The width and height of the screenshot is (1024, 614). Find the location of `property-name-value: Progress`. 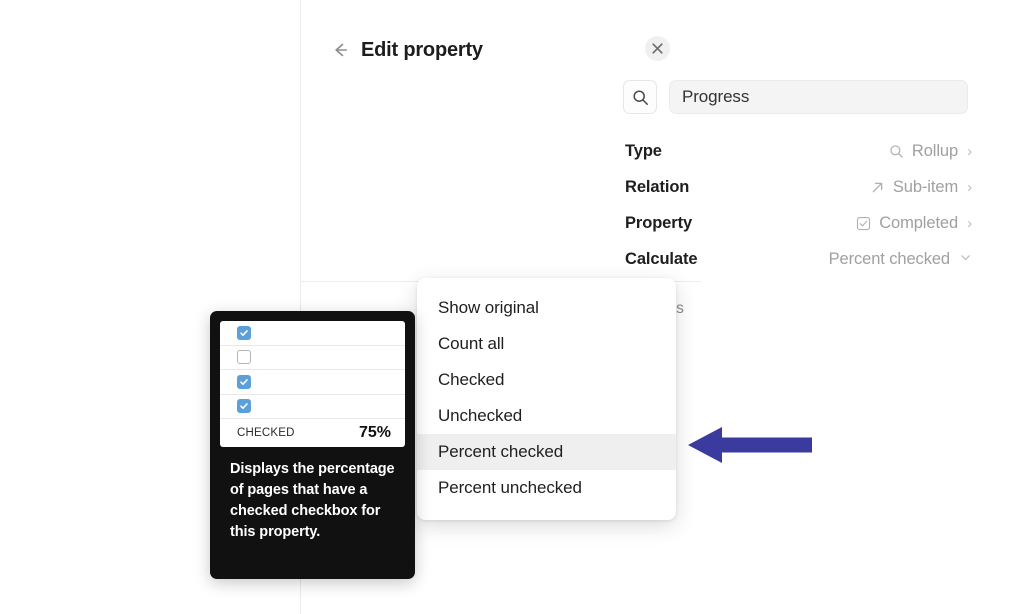

property-name-value: Progress is located at coordinates (716, 96).